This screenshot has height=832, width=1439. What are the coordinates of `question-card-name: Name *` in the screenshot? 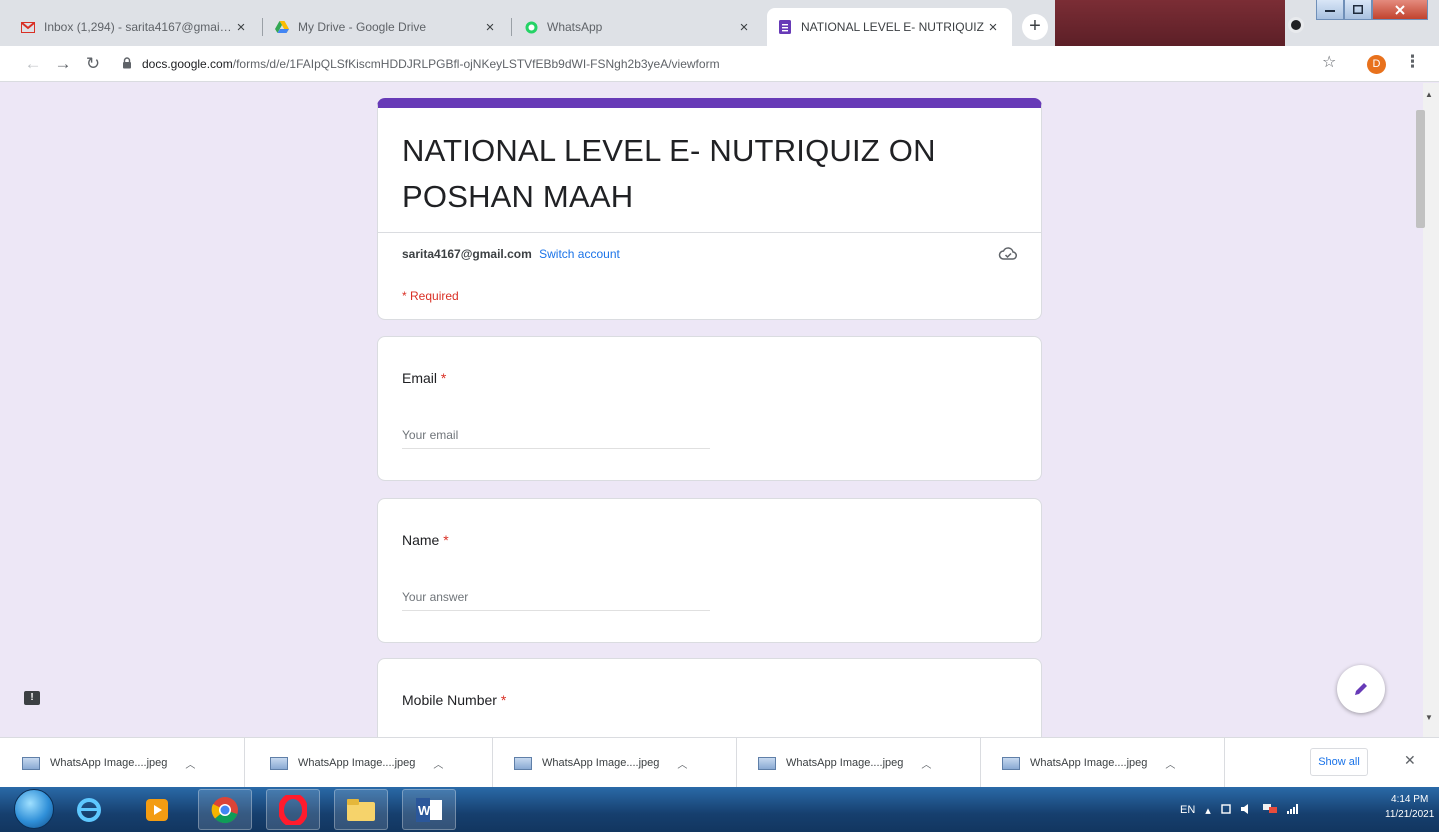 It's located at (709, 570).